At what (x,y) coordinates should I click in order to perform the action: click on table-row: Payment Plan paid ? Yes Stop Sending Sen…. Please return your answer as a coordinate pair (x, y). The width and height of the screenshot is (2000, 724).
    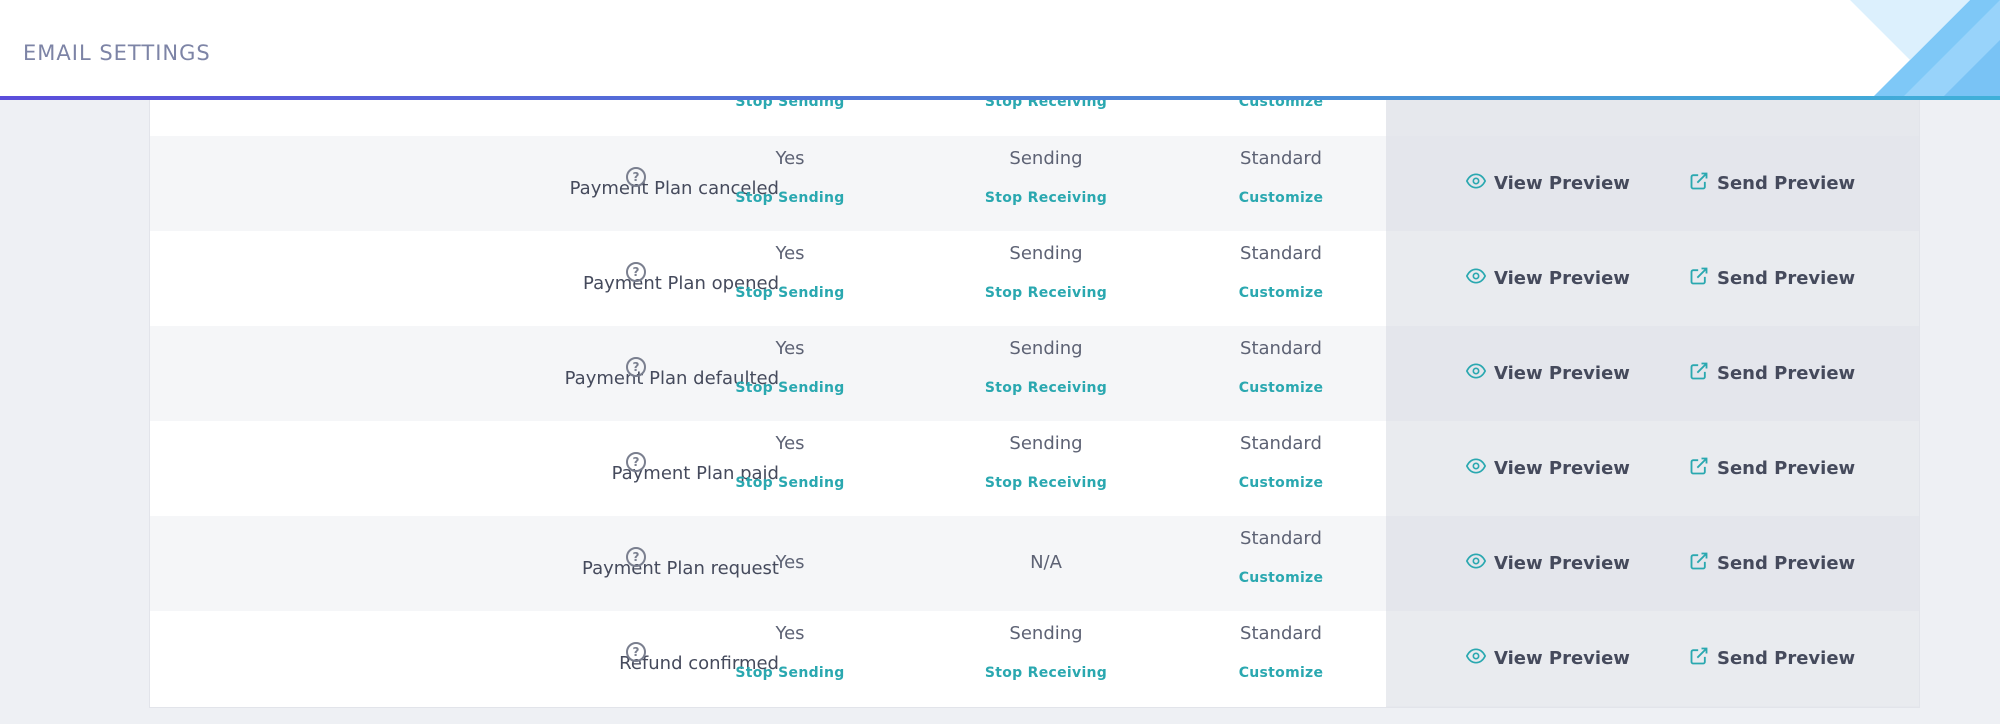
    Looking at the image, I should click on (1034, 468).